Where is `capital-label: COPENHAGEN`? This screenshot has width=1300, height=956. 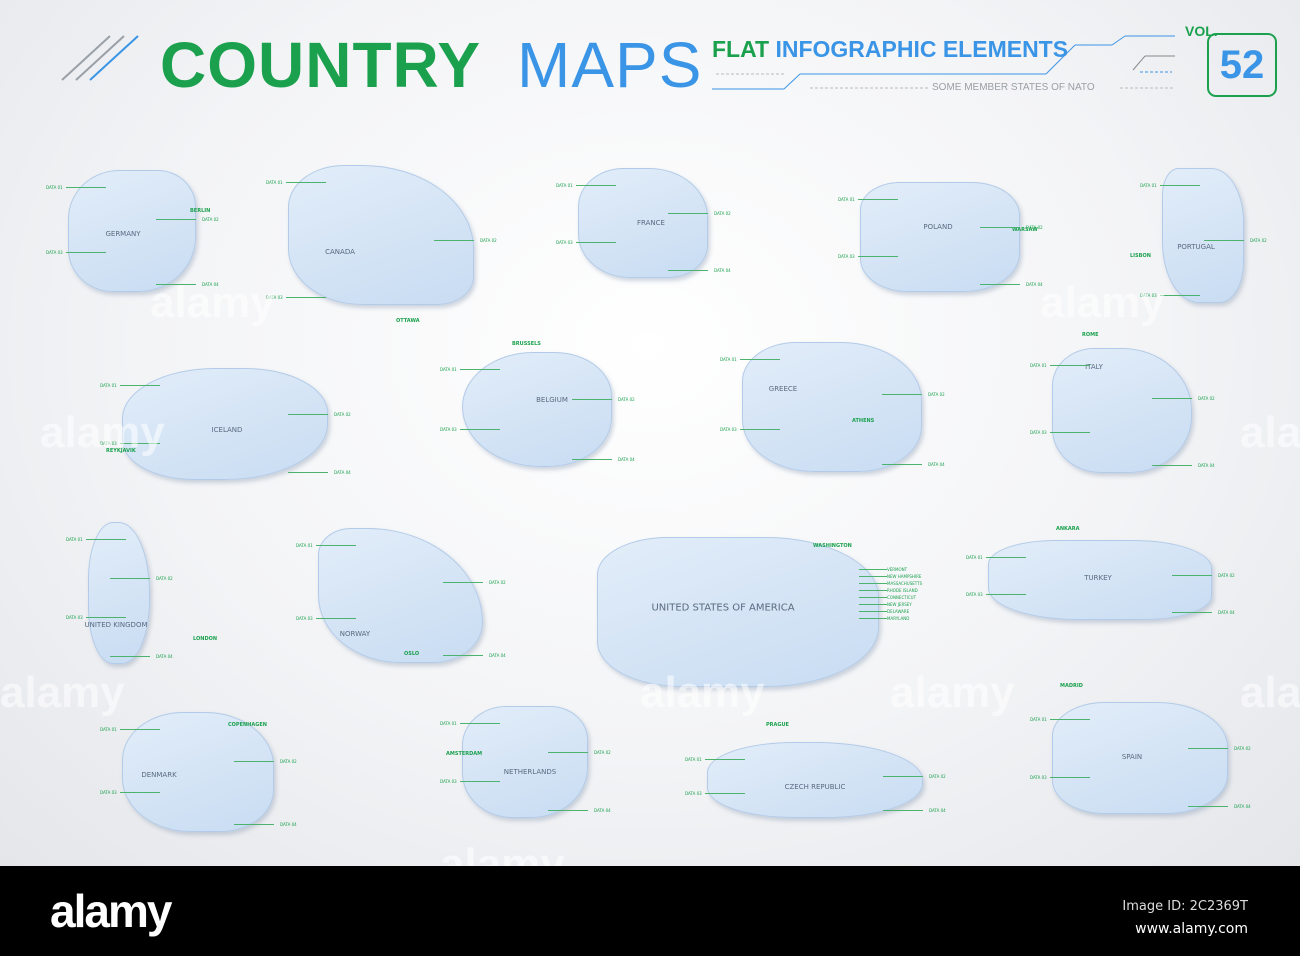
capital-label: COPENHAGEN is located at coordinates (247, 725).